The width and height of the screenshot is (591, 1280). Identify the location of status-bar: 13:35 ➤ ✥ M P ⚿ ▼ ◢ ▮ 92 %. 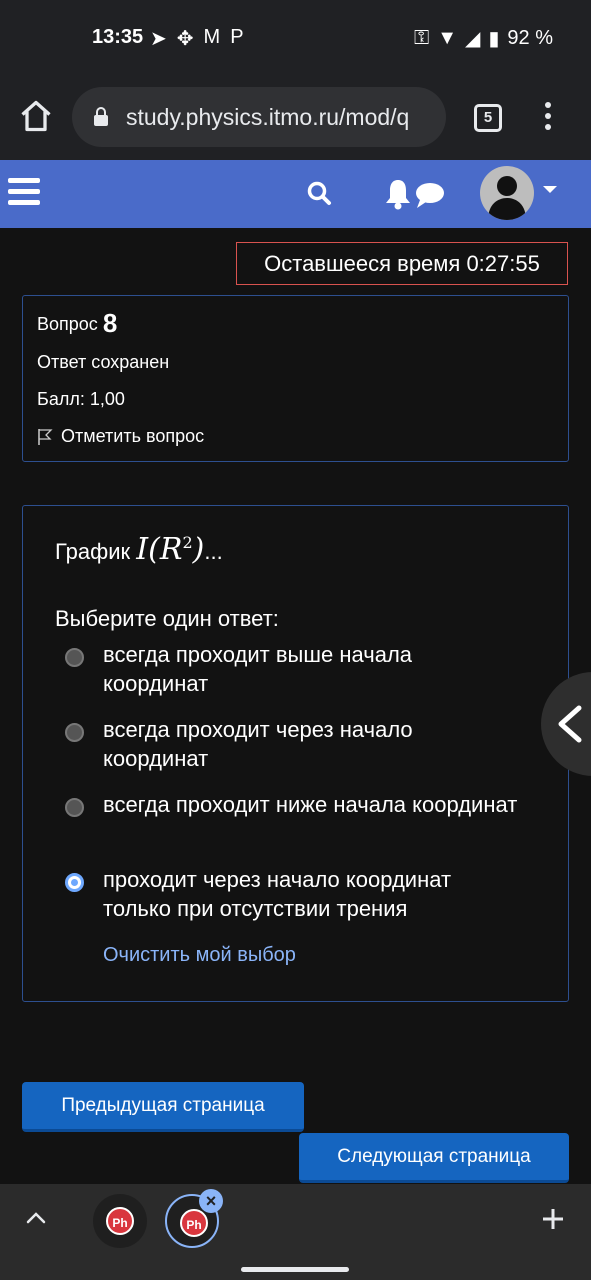
(295, 38).